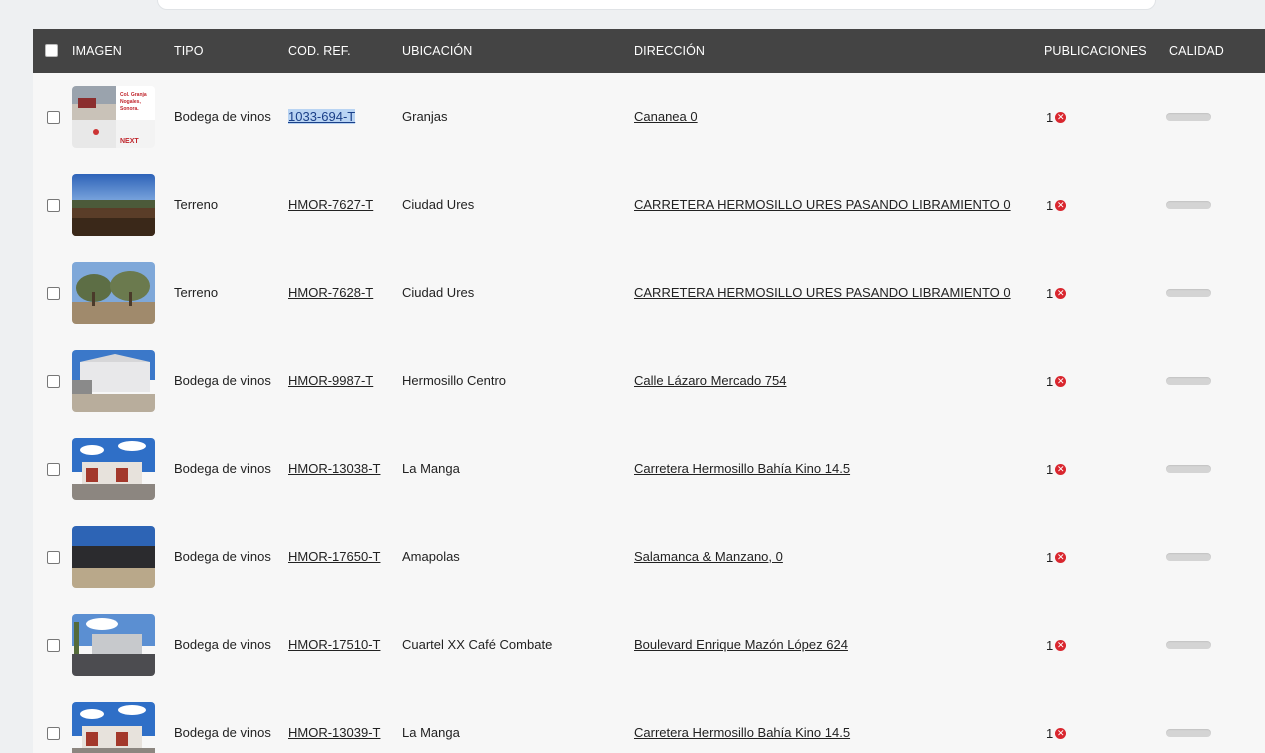  I want to click on property-address-link: Salamanca & Manzano, 0, so click(708, 556).